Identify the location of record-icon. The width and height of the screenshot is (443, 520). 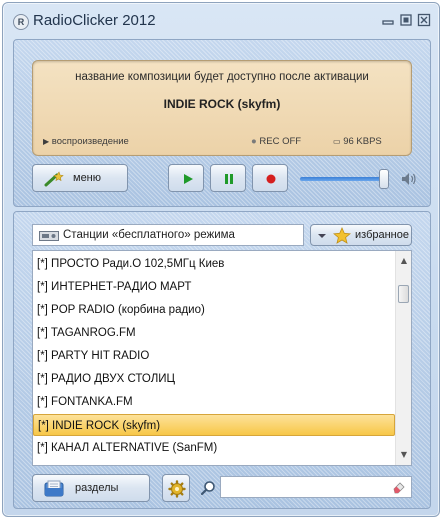
(271, 179).